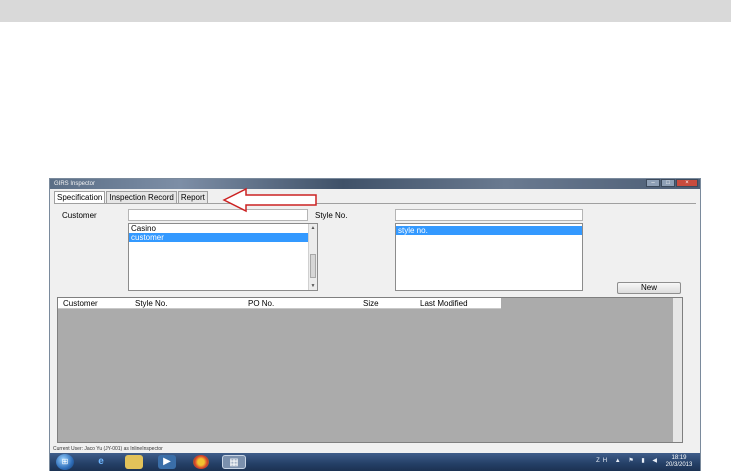  Describe the element at coordinates (65, 462) in the screenshot. I see `start-orb-icon: ⊞` at that location.